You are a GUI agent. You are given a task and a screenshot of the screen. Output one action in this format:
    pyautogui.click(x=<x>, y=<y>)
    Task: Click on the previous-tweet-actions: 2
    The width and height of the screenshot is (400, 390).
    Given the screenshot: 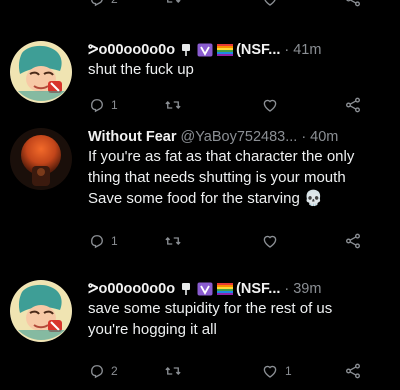 What is the action you would take?
    pyautogui.click(x=233, y=5)
    